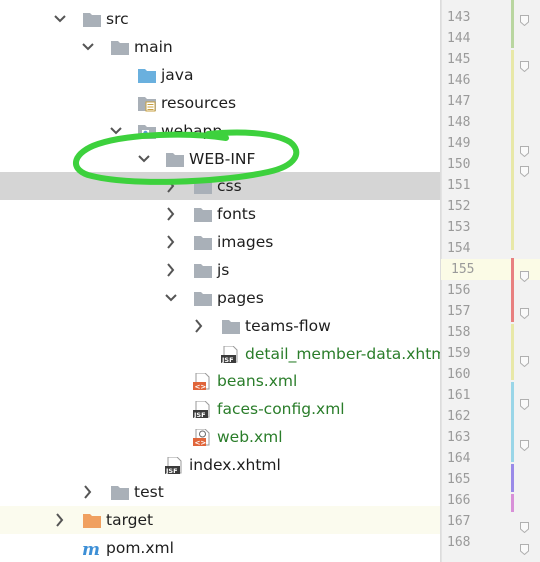  Describe the element at coordinates (92, 520) in the screenshot. I see `excluded-folder-icon` at that location.